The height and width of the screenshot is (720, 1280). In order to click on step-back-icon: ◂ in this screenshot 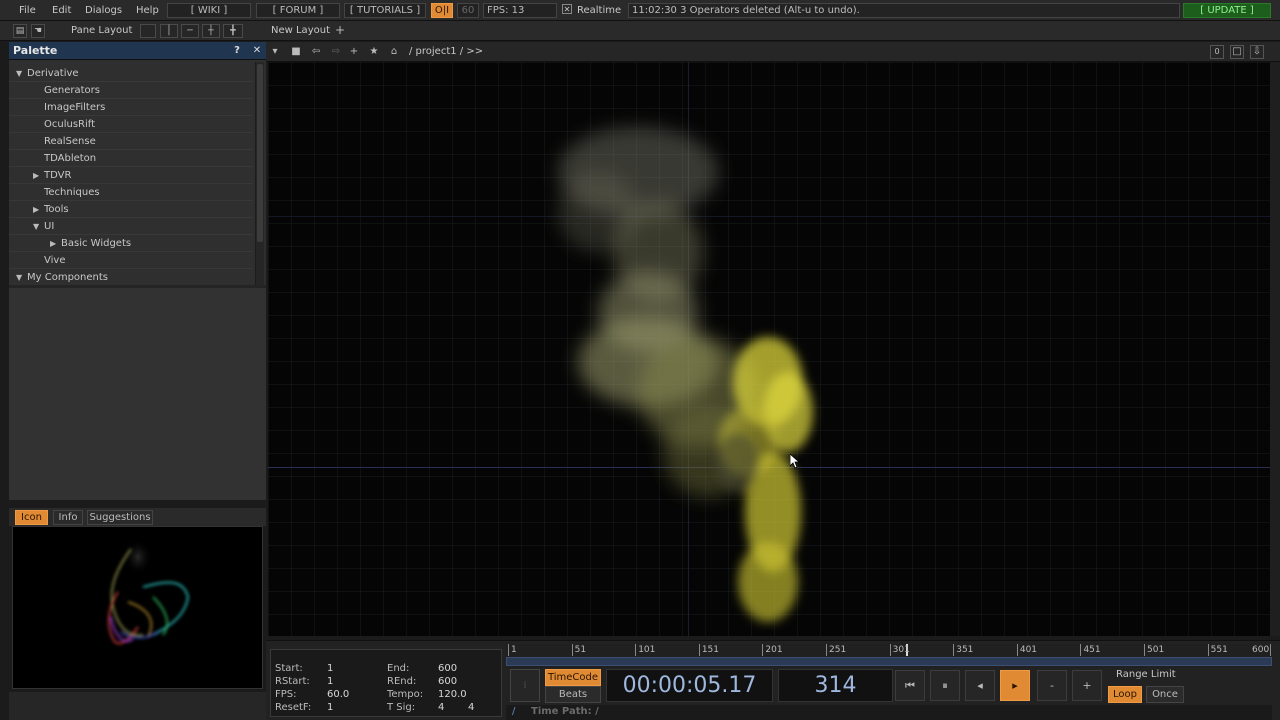, I will do `click(980, 685)`.